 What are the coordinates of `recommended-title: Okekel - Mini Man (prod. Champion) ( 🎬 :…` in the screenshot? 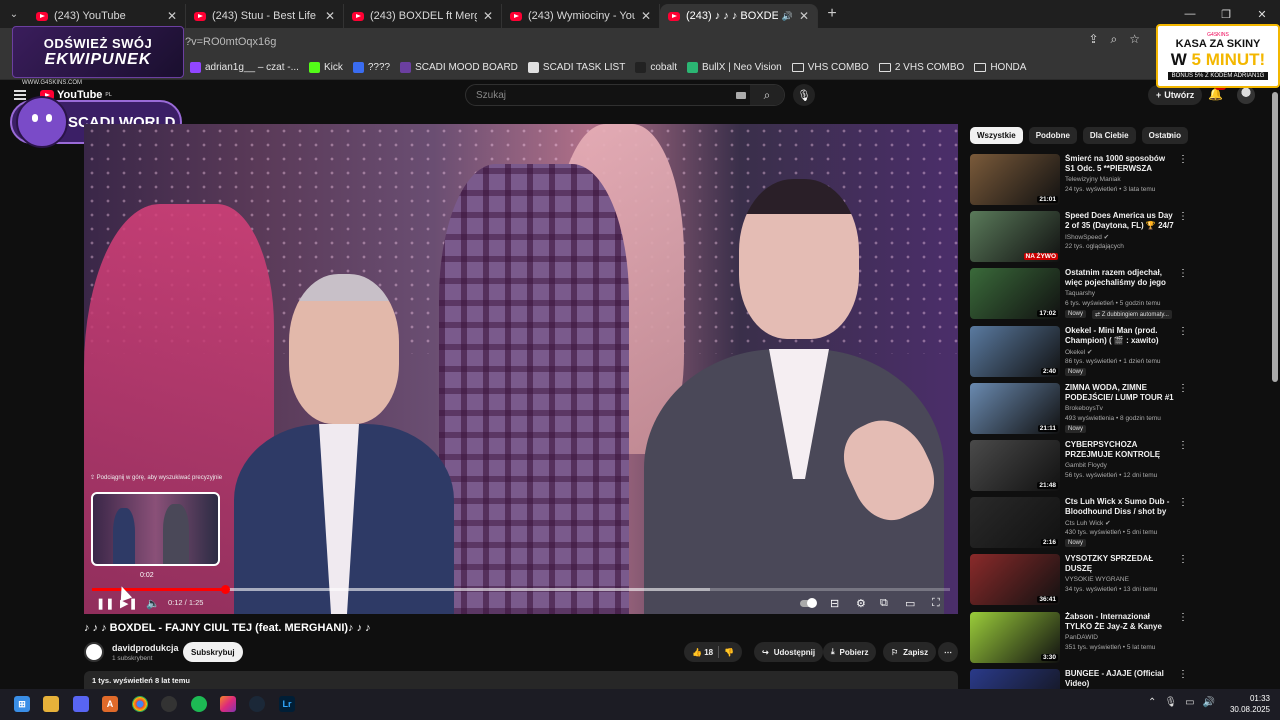 It's located at (1120, 336).